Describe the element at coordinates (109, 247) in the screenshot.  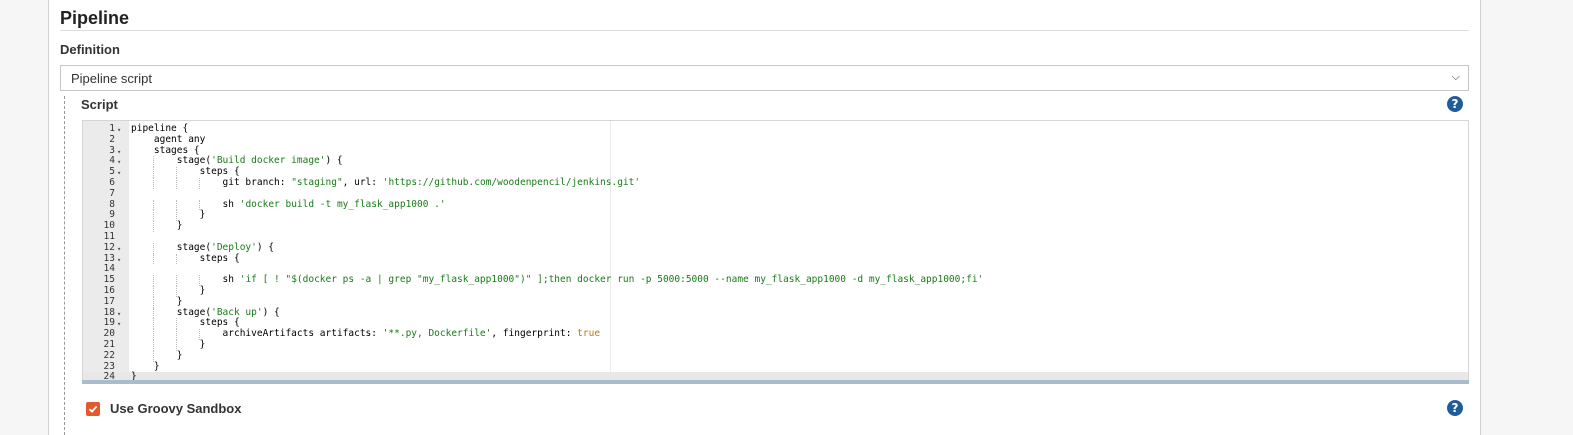
I see `line-number: 12` at that location.